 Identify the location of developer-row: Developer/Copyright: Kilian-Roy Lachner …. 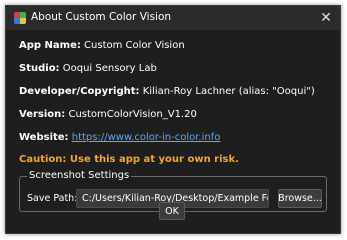
(167, 92).